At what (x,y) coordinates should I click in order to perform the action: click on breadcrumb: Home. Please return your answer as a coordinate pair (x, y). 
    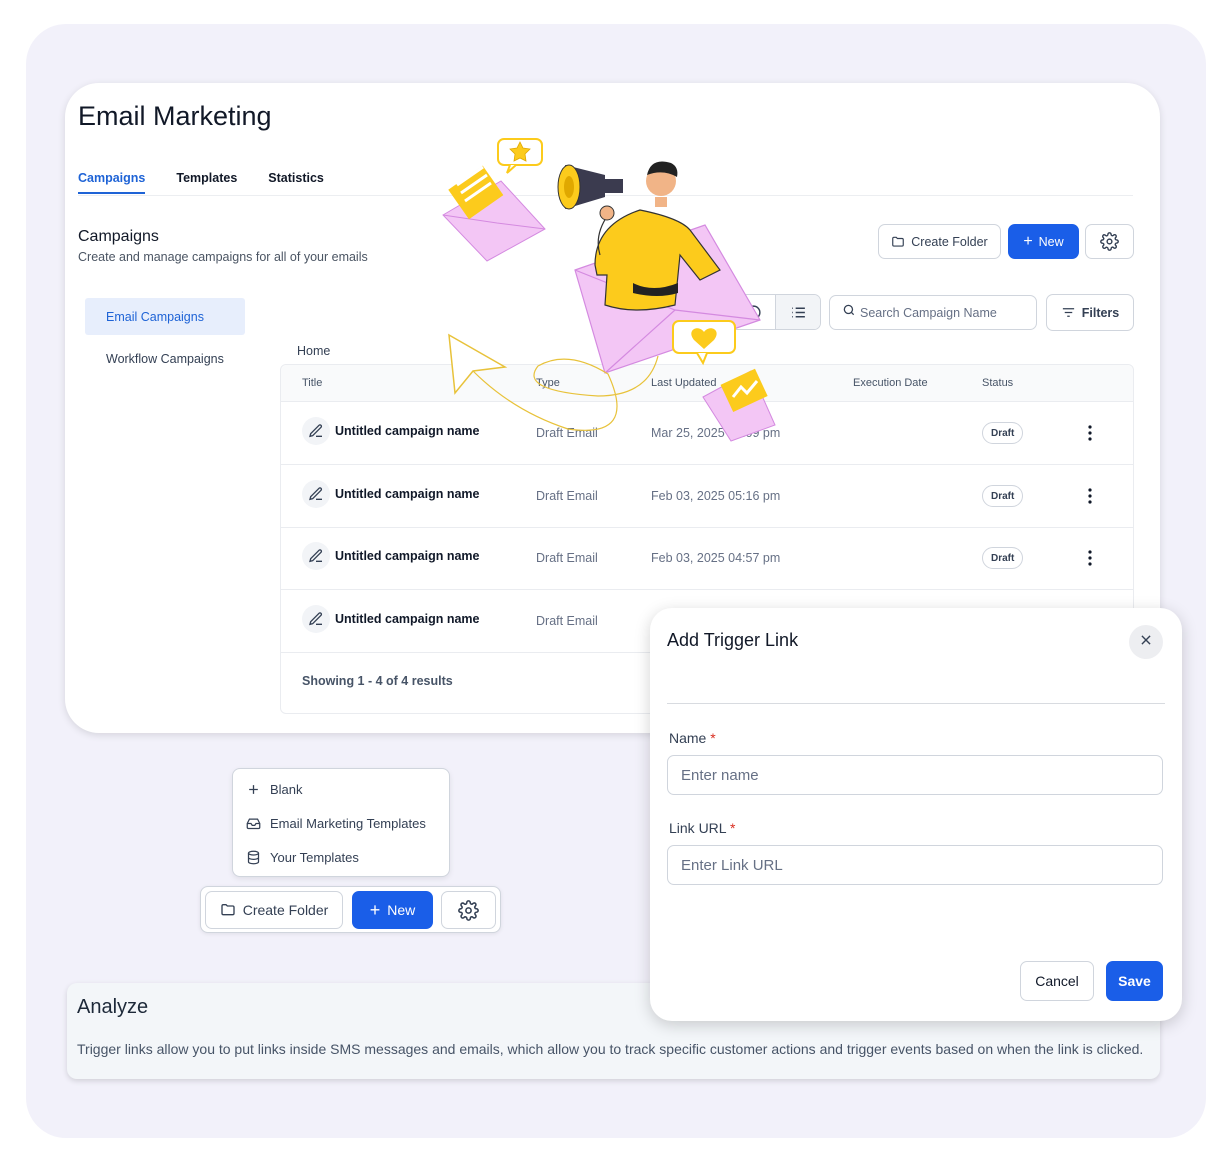
    Looking at the image, I should click on (313, 351).